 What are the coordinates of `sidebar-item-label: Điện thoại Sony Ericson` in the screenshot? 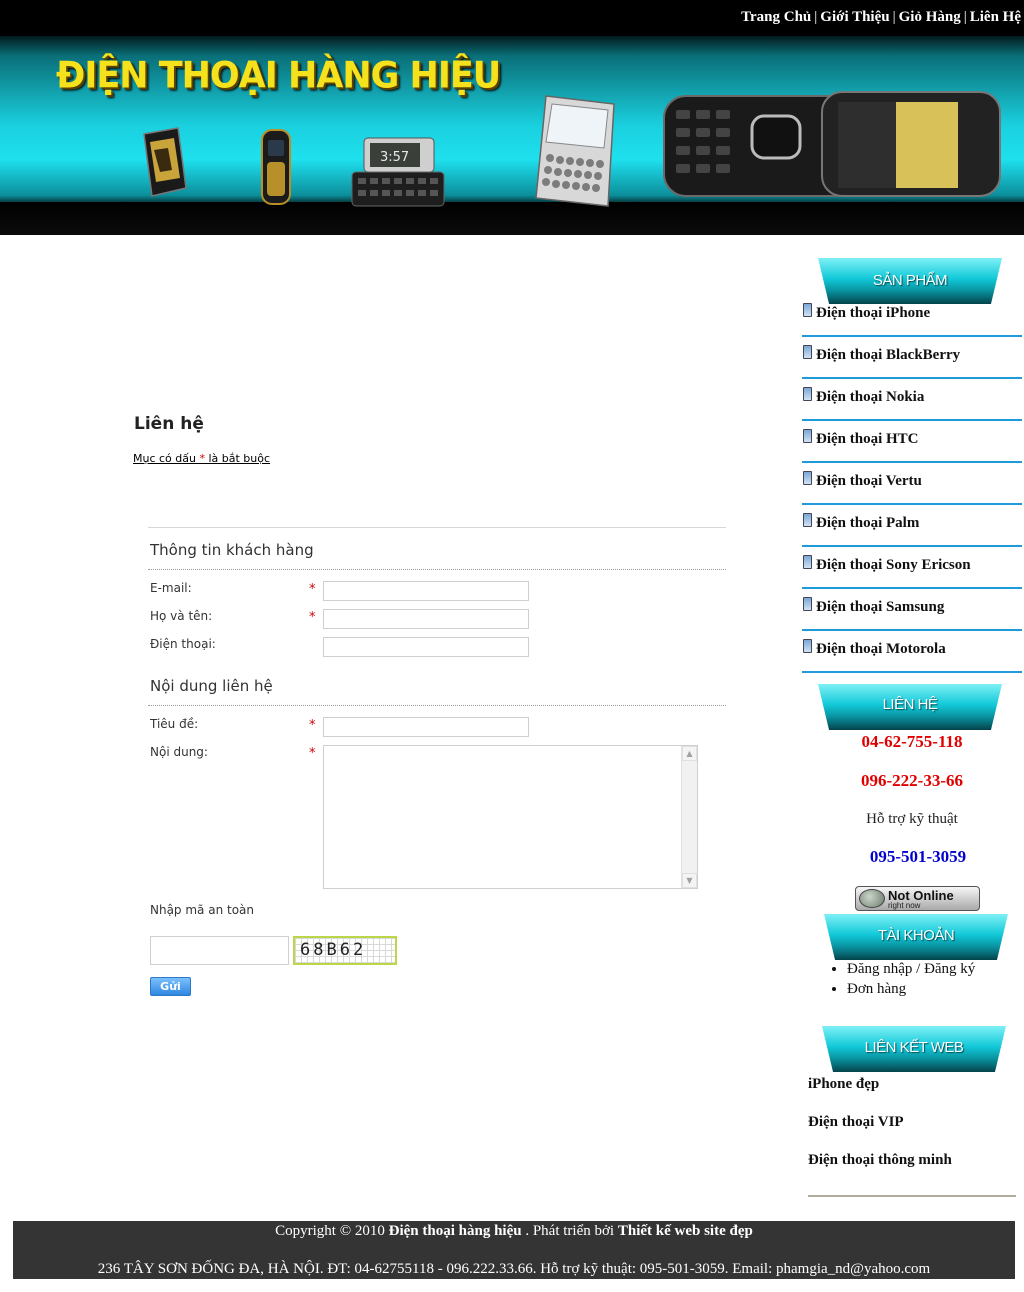 It's located at (893, 565).